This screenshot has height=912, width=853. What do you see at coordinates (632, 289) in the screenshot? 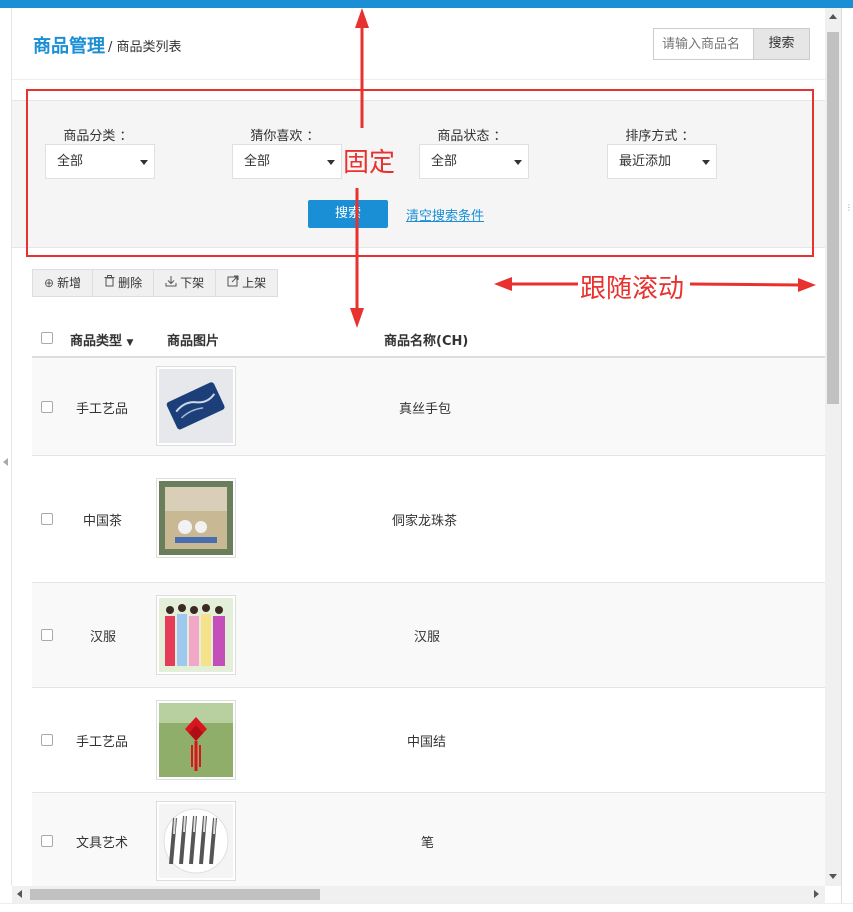
I see `annotation-follow-scroll: 跟随滚动` at bounding box center [632, 289].